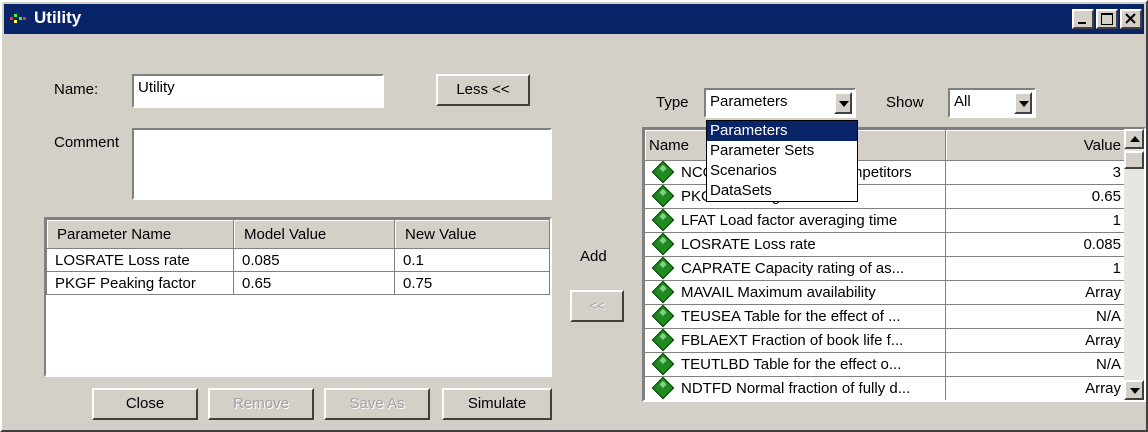 This screenshot has height=432, width=1148. Describe the element at coordinates (1134, 264) in the screenshot. I see `vertical-scrollbar` at that location.